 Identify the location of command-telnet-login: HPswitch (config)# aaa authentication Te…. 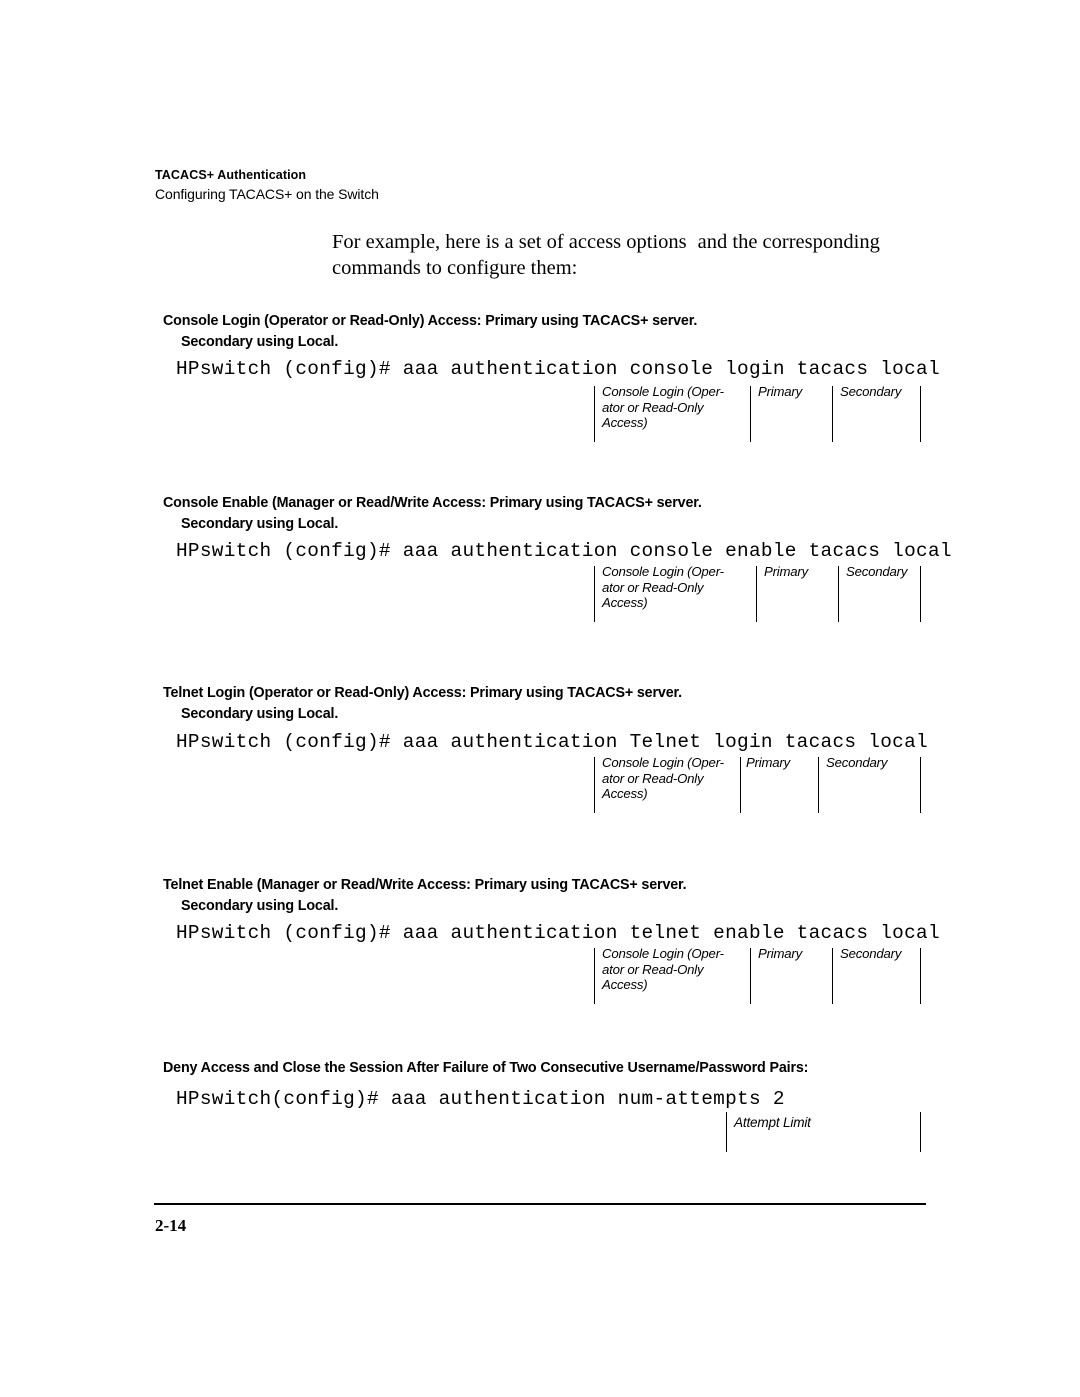
(552, 742).